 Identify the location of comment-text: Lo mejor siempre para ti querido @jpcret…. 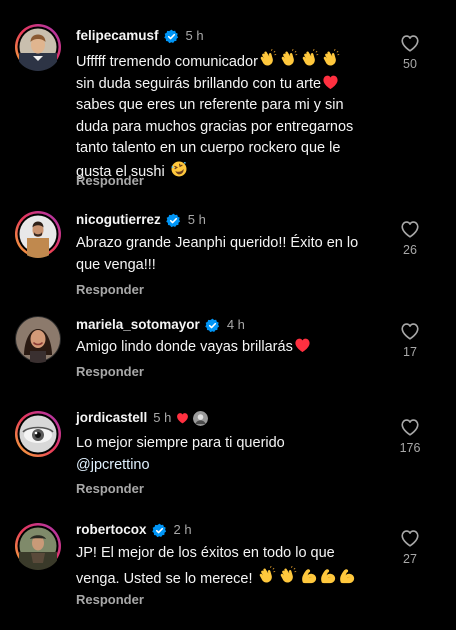
(239, 454).